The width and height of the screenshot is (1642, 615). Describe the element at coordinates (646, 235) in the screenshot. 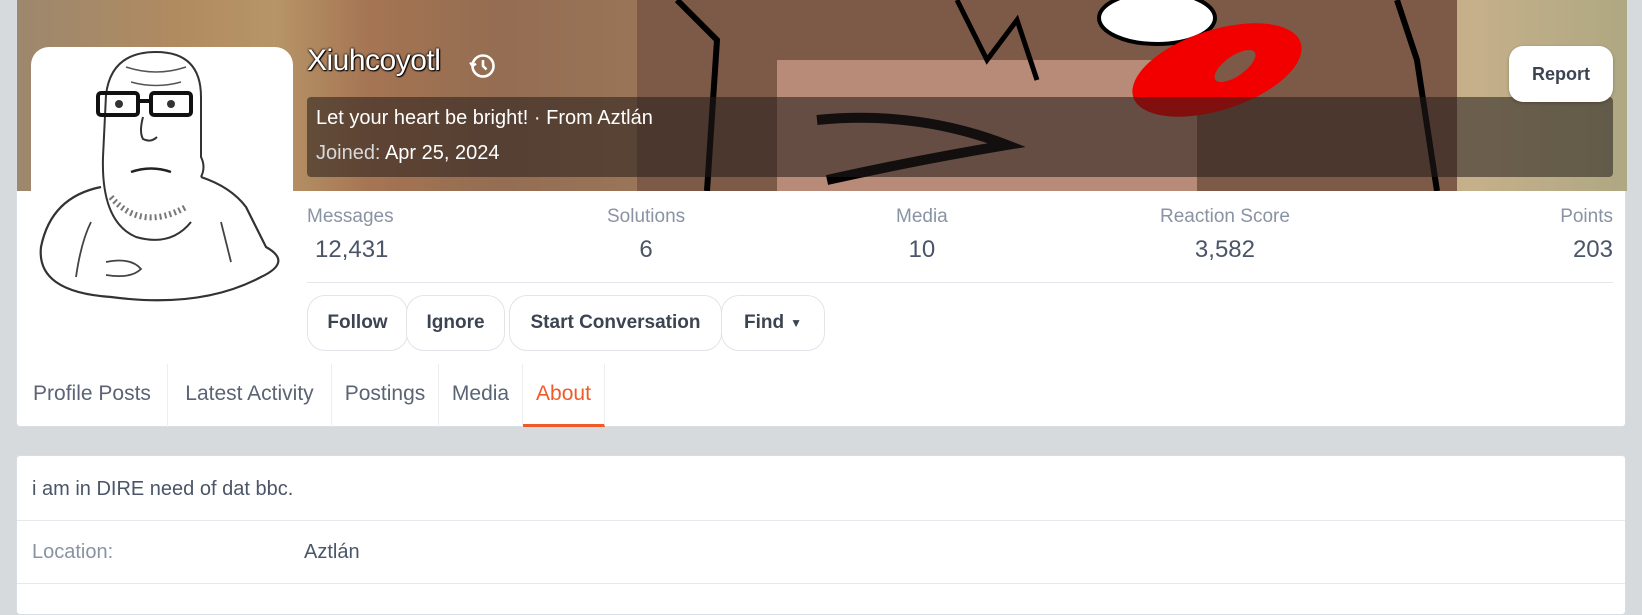

I see `stat-solutions: Solutions 6` at that location.